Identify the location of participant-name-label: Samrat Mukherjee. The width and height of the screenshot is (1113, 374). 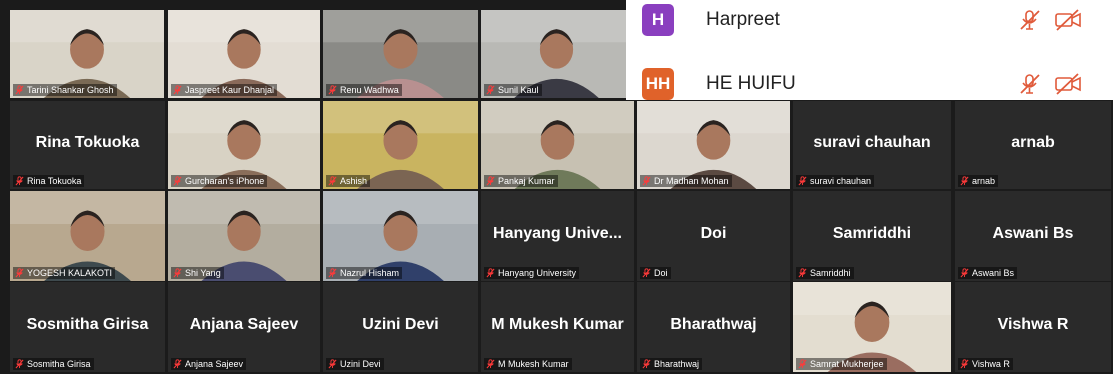
(841, 364).